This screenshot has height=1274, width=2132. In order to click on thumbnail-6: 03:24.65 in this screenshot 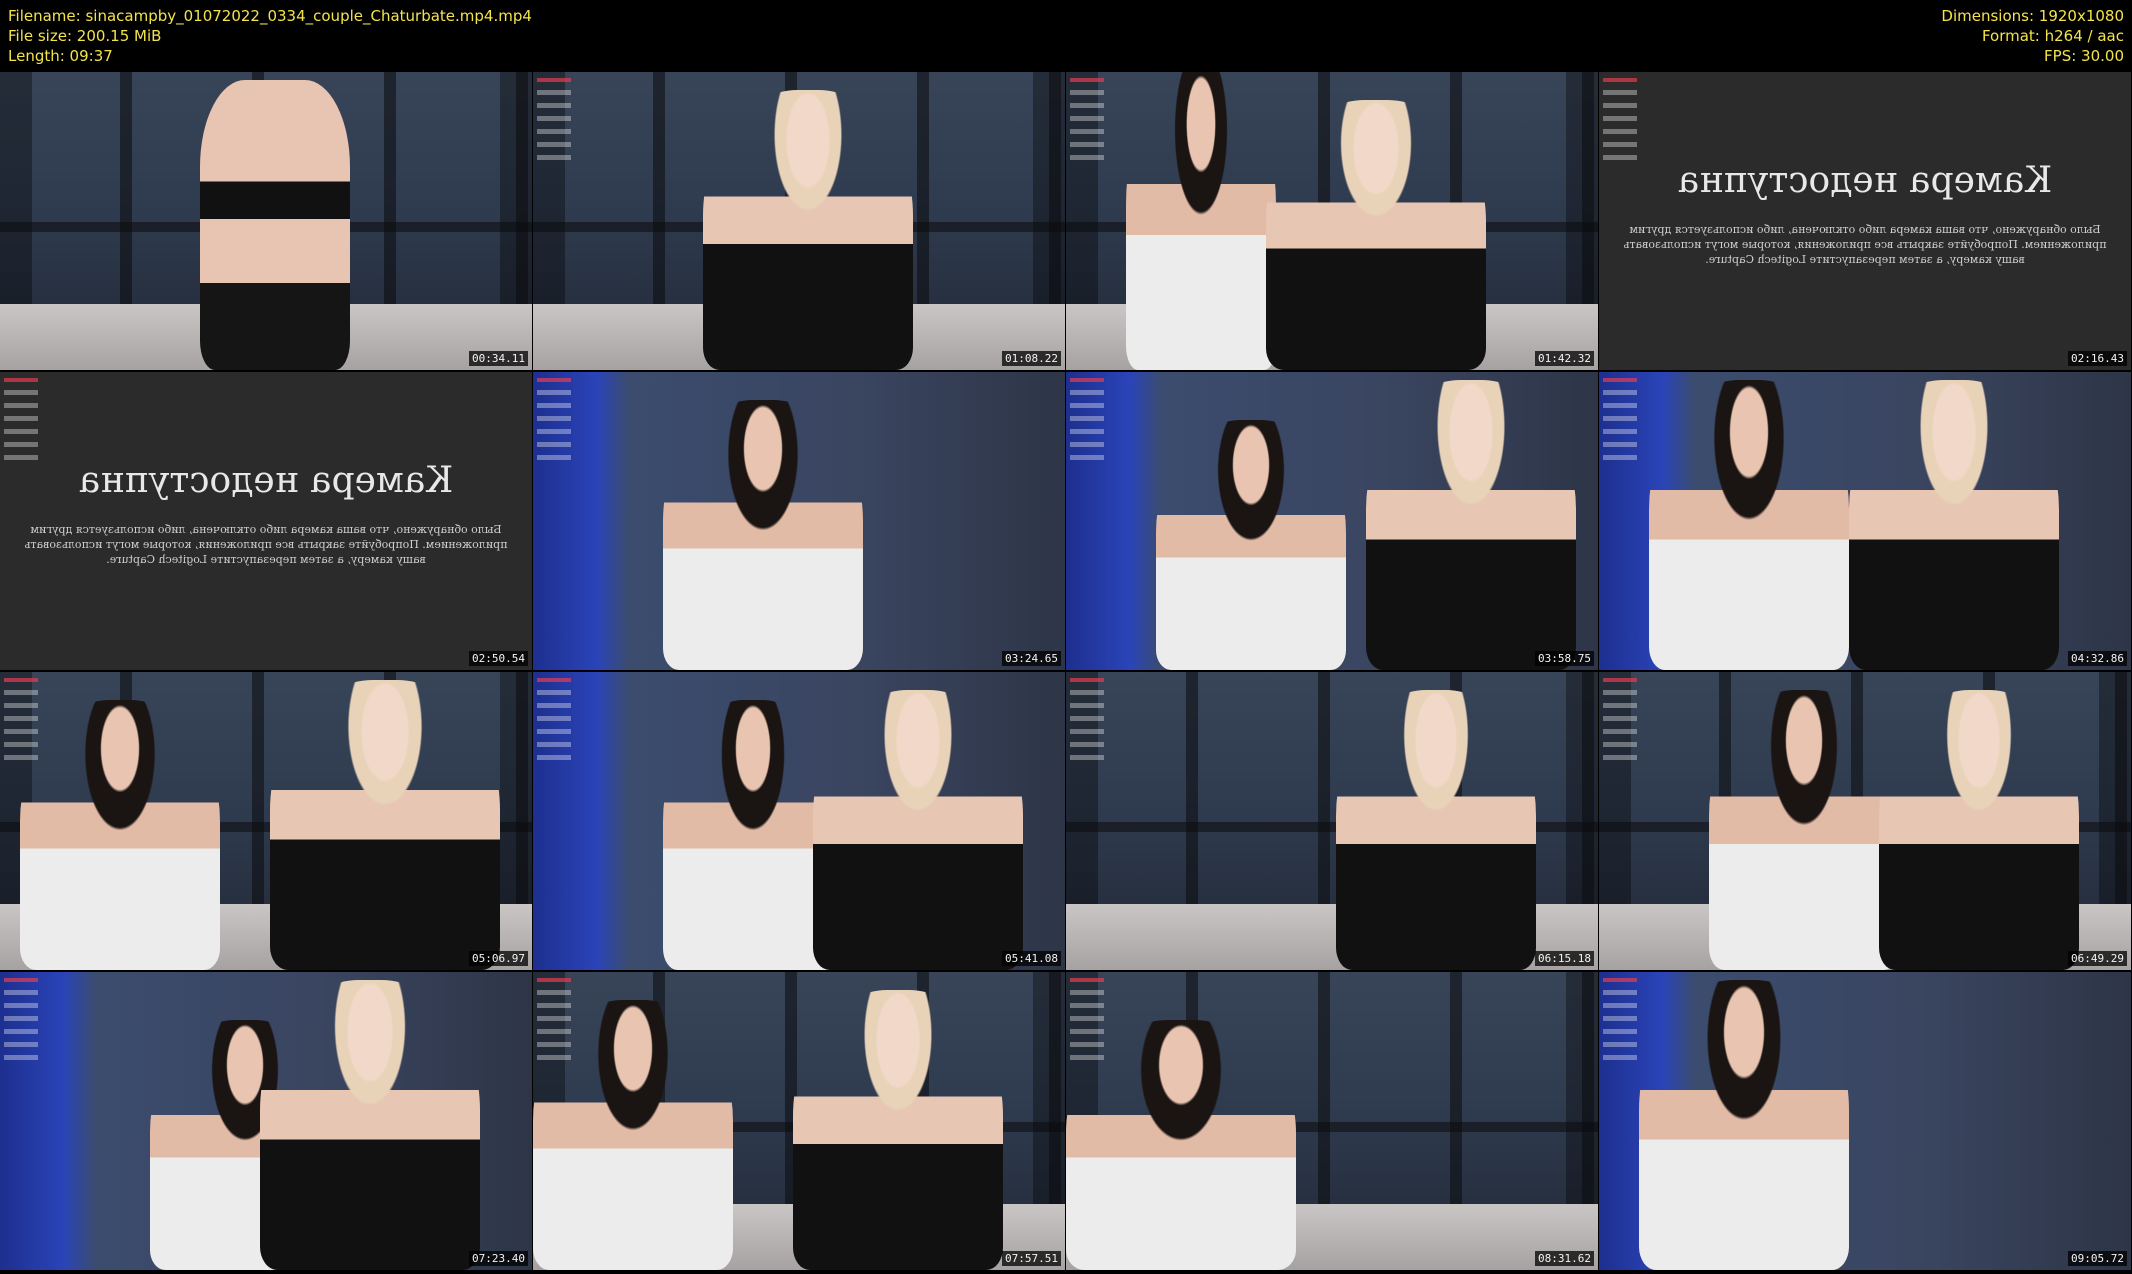, I will do `click(799, 521)`.